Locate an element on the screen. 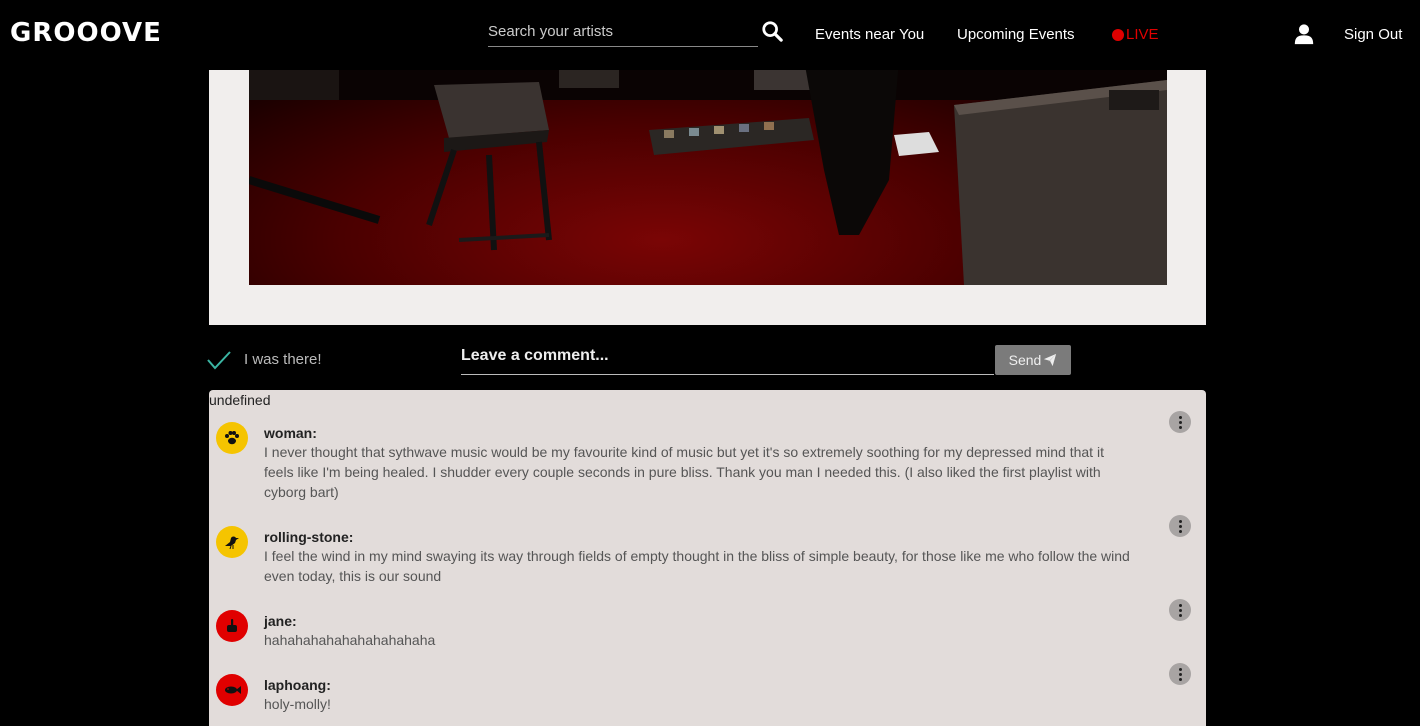  i-was-there-label: I was there! is located at coordinates (283, 359).